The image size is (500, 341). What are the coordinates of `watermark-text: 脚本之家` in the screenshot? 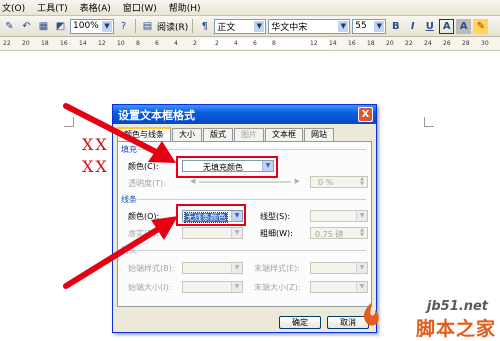 It's located at (455, 329).